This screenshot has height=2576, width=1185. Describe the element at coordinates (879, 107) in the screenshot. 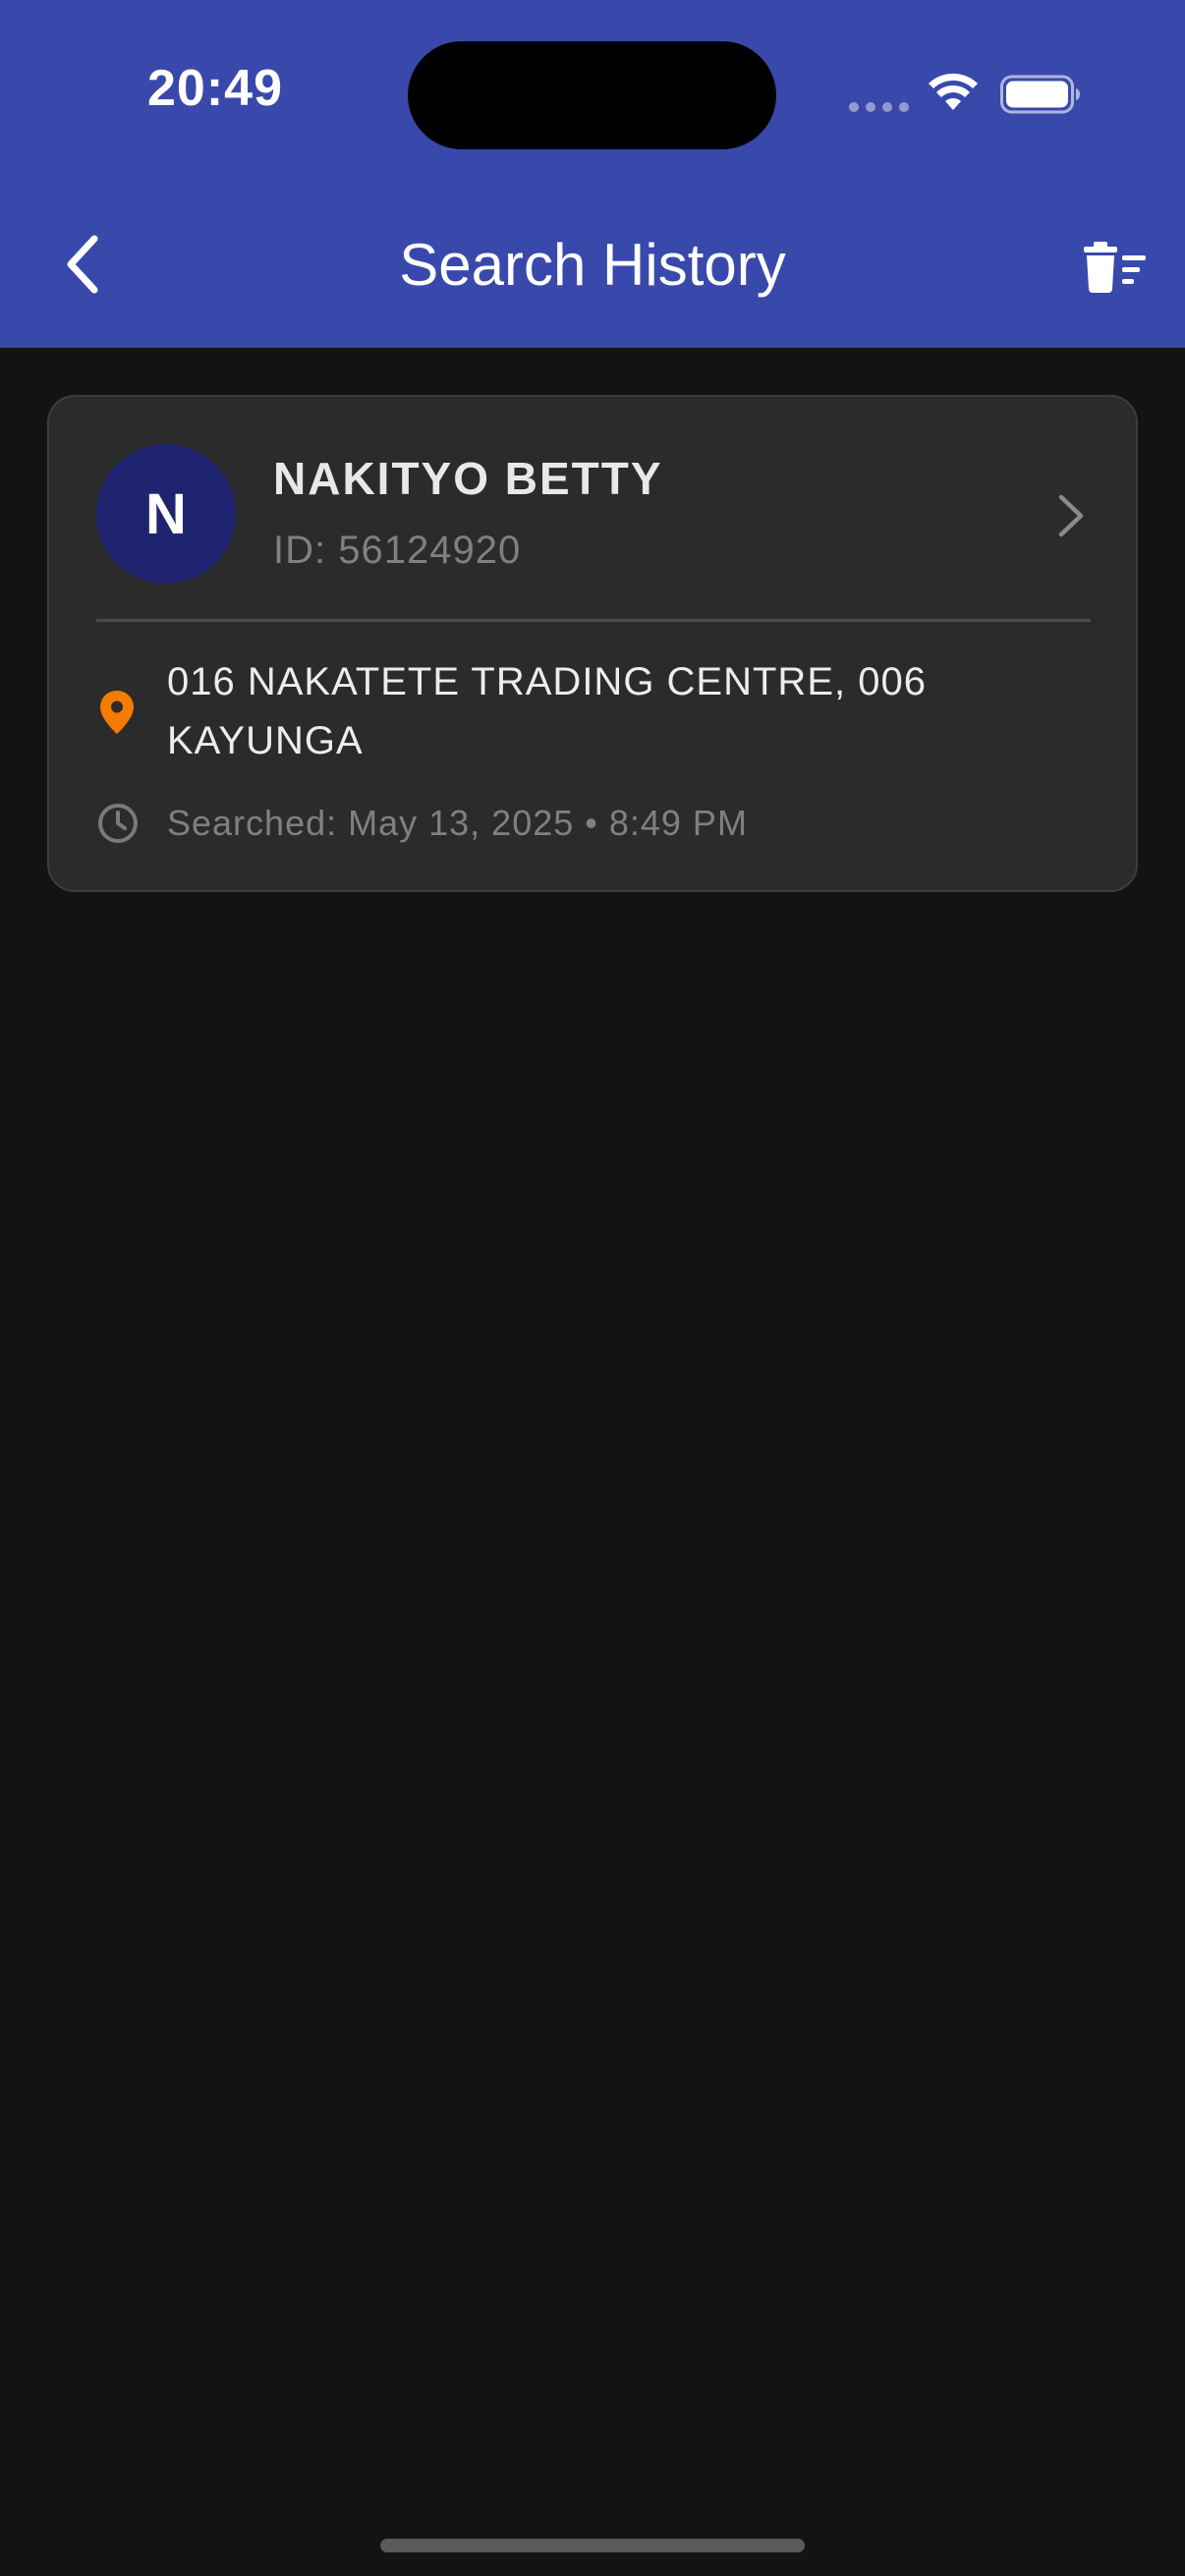

I see `cellular-signal-icon` at that location.